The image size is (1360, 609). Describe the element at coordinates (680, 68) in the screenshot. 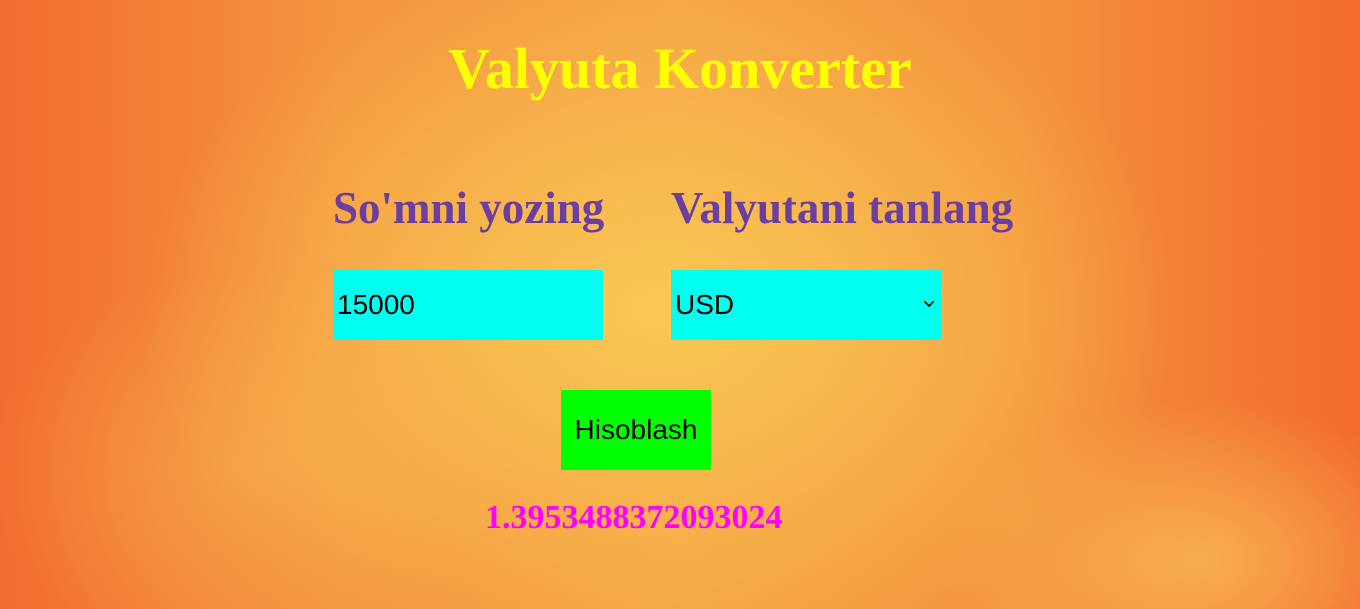

I see `page-title: Valyuta Konverter` at that location.